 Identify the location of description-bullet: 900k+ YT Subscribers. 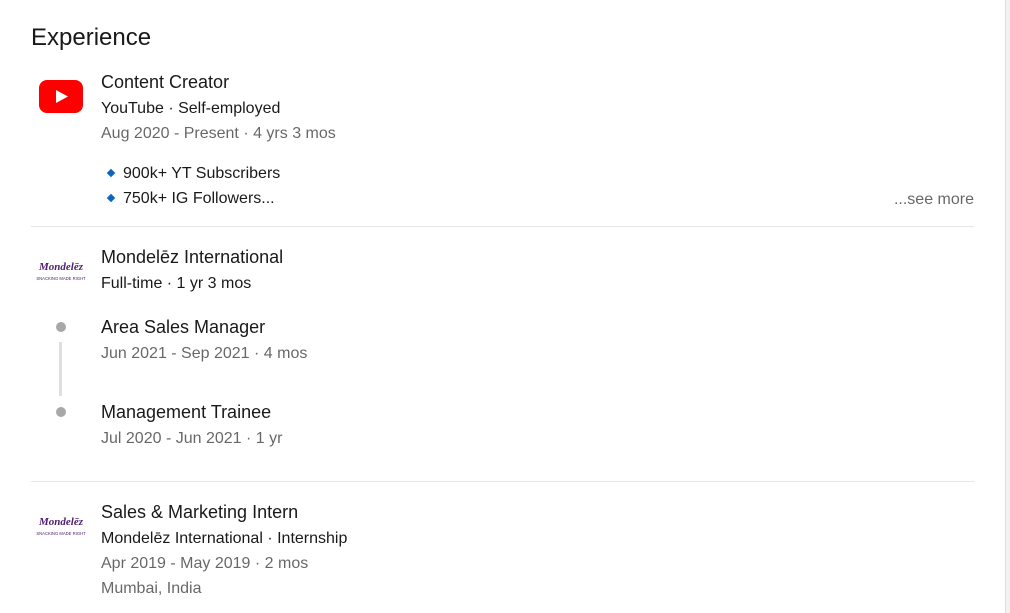
(189, 174).